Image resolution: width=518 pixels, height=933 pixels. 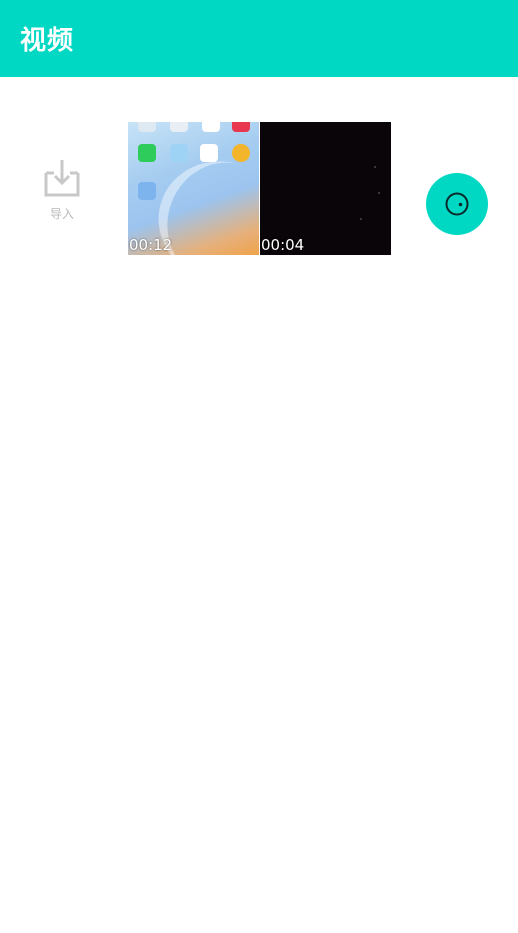 I want to click on import-icon, so click(x=62, y=178).